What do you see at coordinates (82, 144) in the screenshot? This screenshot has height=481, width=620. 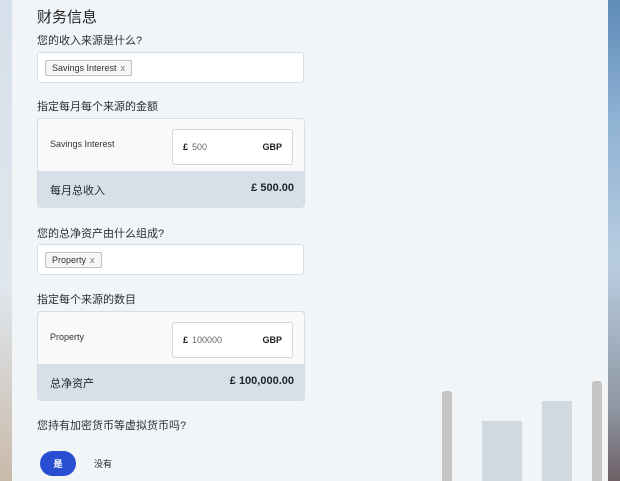 I see `income-row-label: Savings Interest` at bounding box center [82, 144].